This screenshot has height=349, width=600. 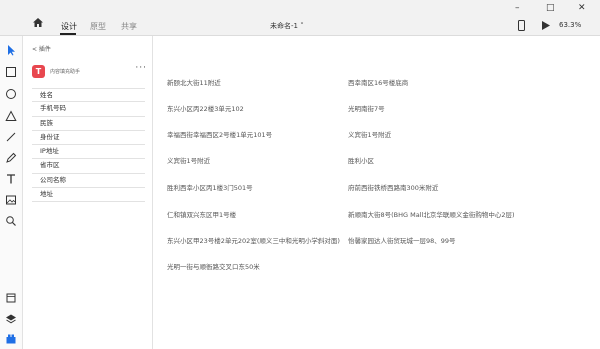 I want to click on address-text: 怡馨家园达人街贸玩城一层98、99号, so click(x=402, y=240).